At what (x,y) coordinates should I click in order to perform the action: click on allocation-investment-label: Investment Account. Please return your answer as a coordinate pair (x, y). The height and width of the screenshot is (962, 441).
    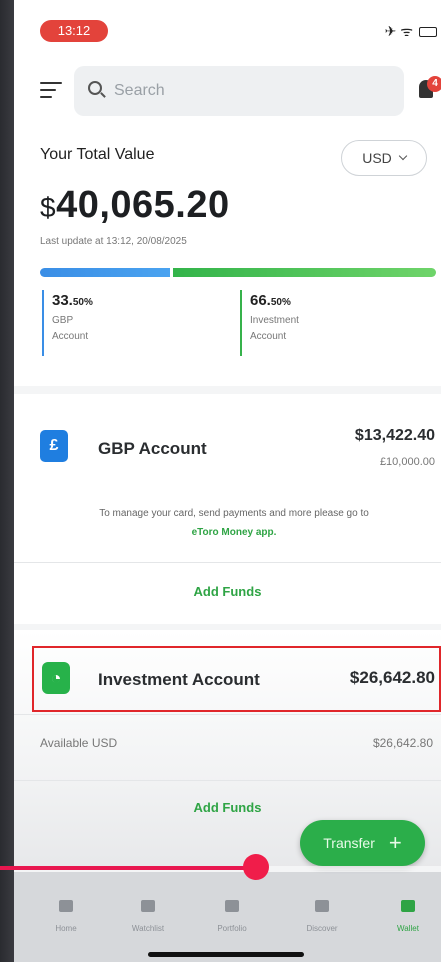
    Looking at the image, I should click on (274, 328).